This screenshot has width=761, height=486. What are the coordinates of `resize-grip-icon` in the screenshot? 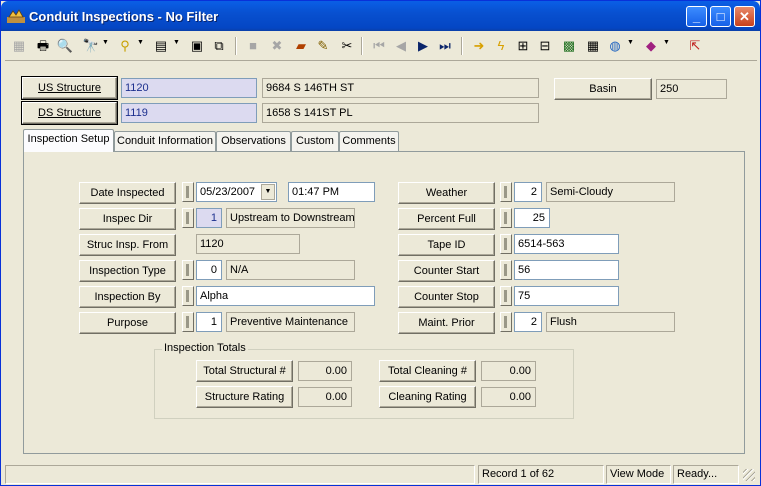 It's located at (749, 475).